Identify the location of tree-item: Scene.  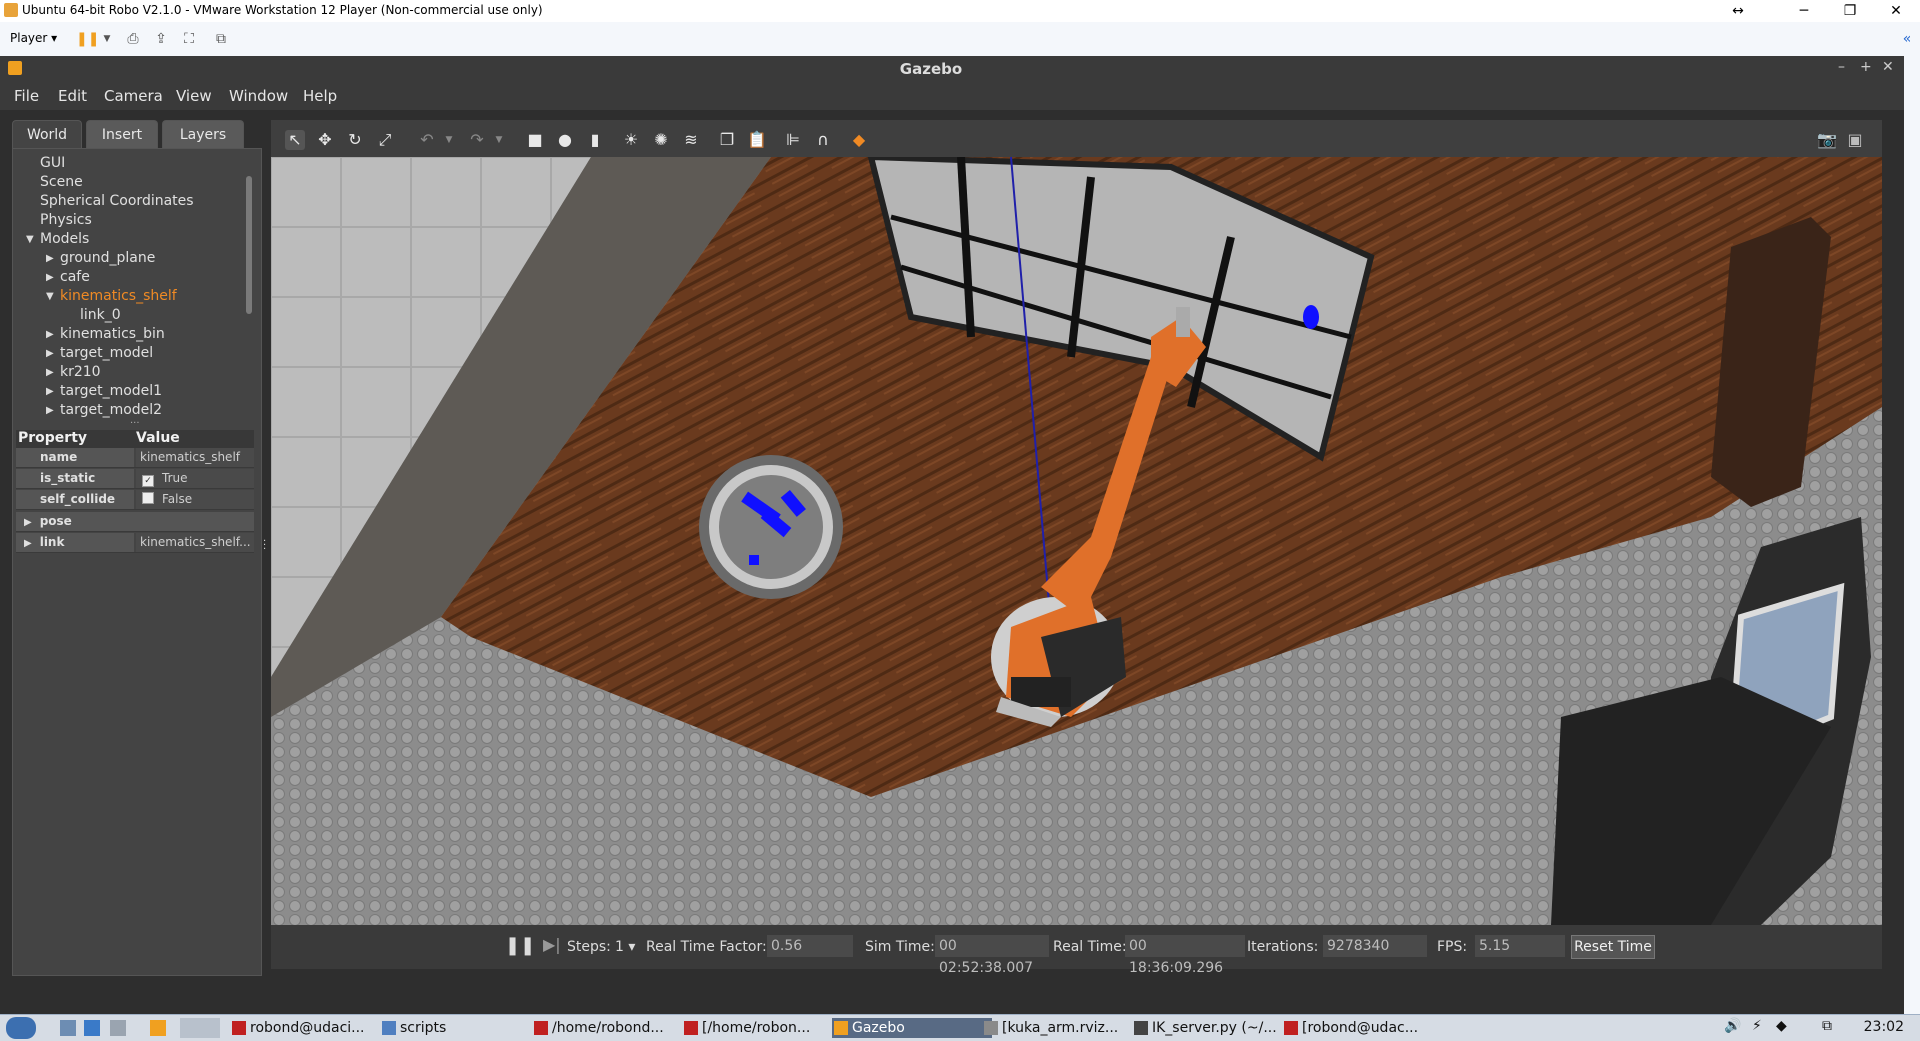
(61, 182).